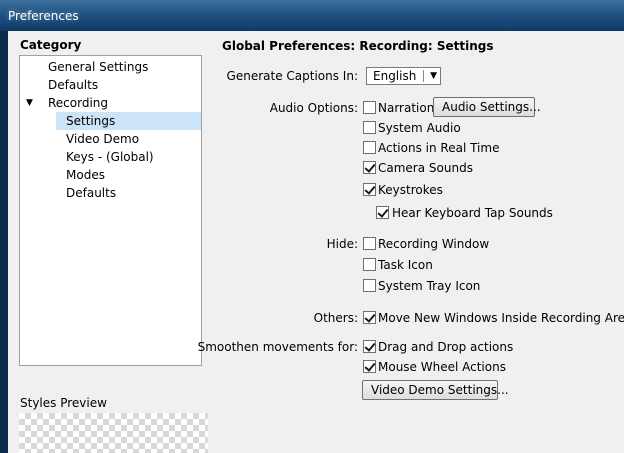 The width and height of the screenshot is (624, 453). Describe the element at coordinates (406, 108) in the screenshot. I see `narration-label: Narration` at that location.